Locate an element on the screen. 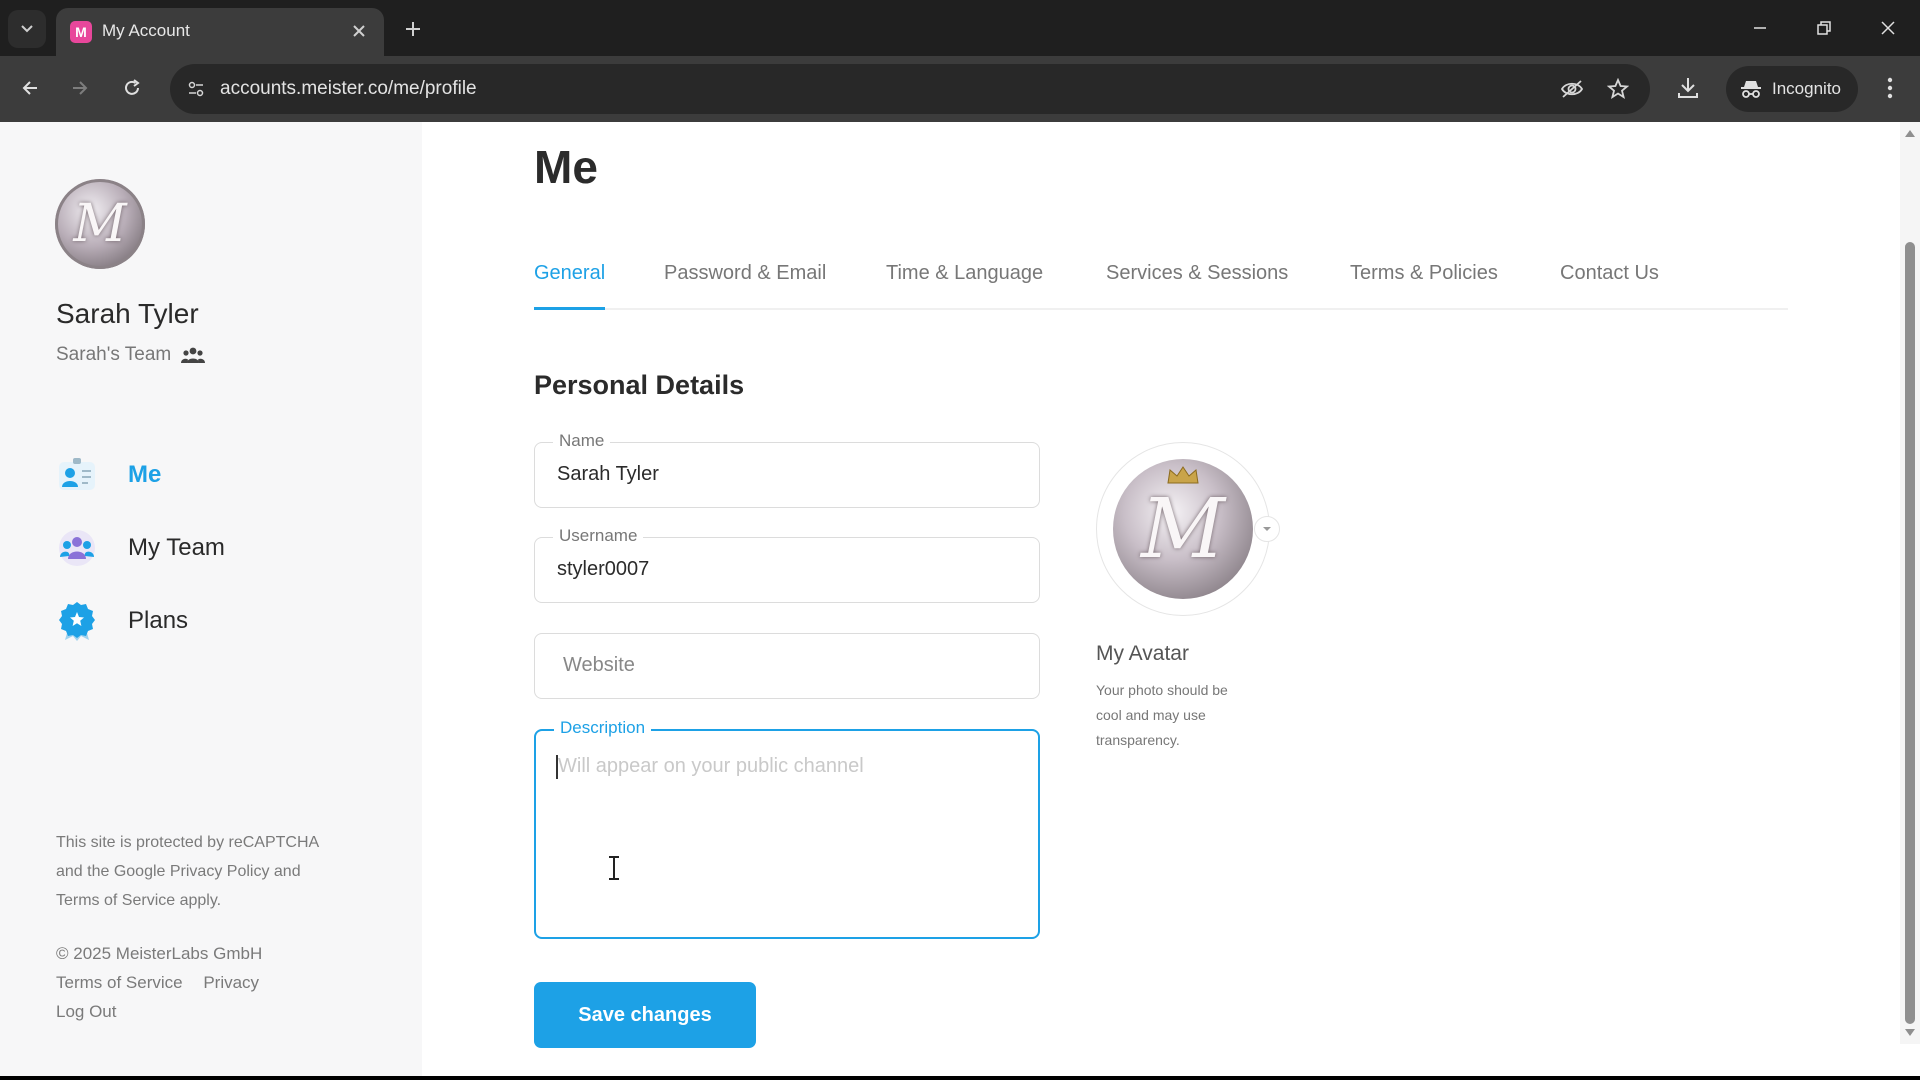  badge-icon is located at coordinates (77, 621).